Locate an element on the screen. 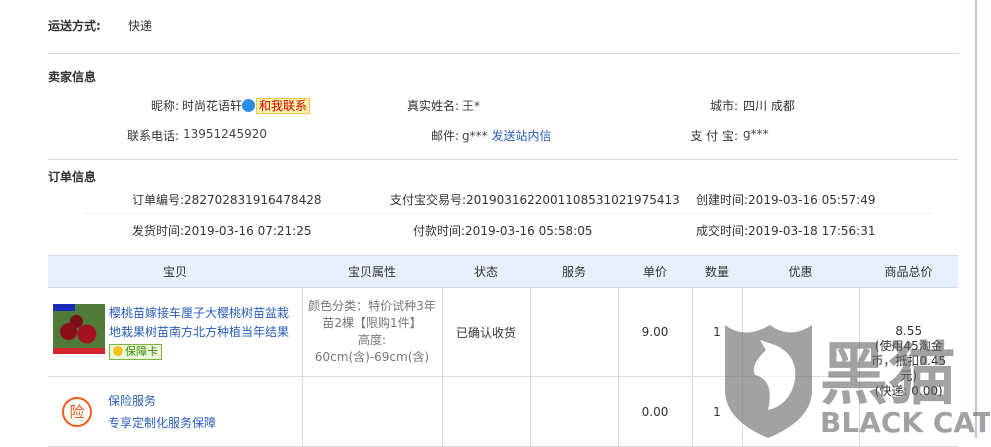  col-service: 服务 is located at coordinates (574, 271).